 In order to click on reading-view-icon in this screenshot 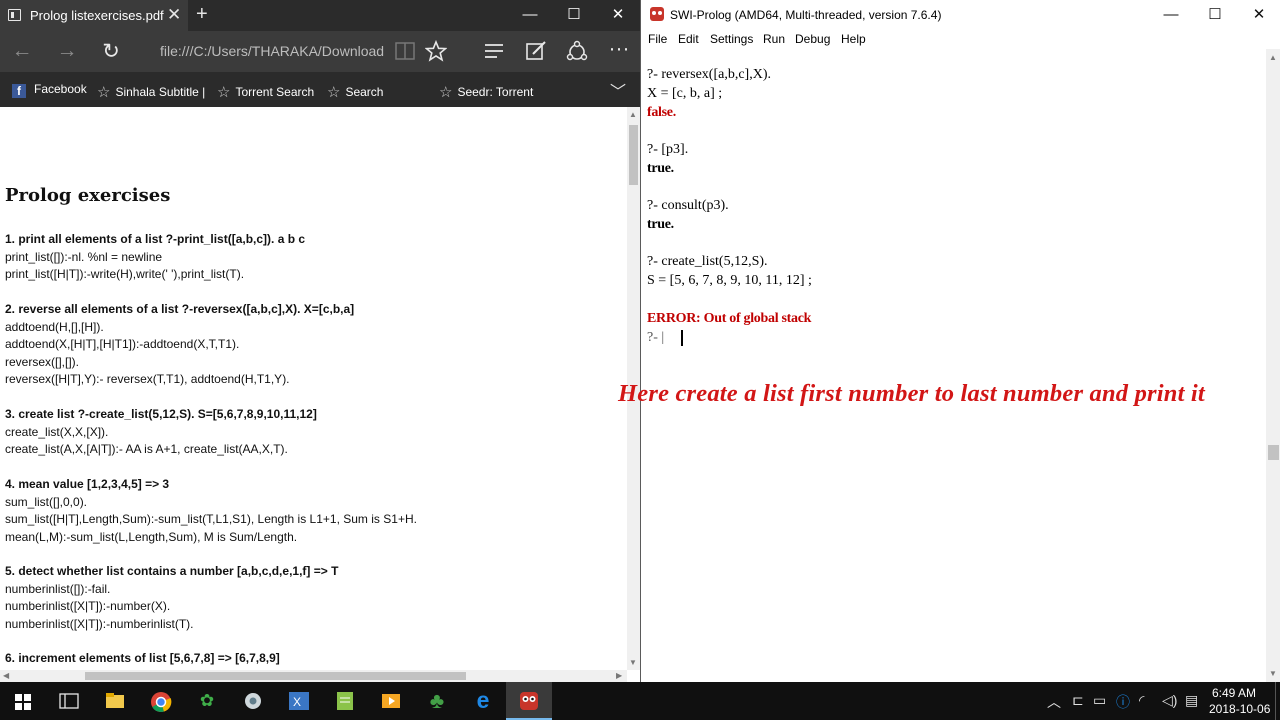, I will do `click(405, 51)`.